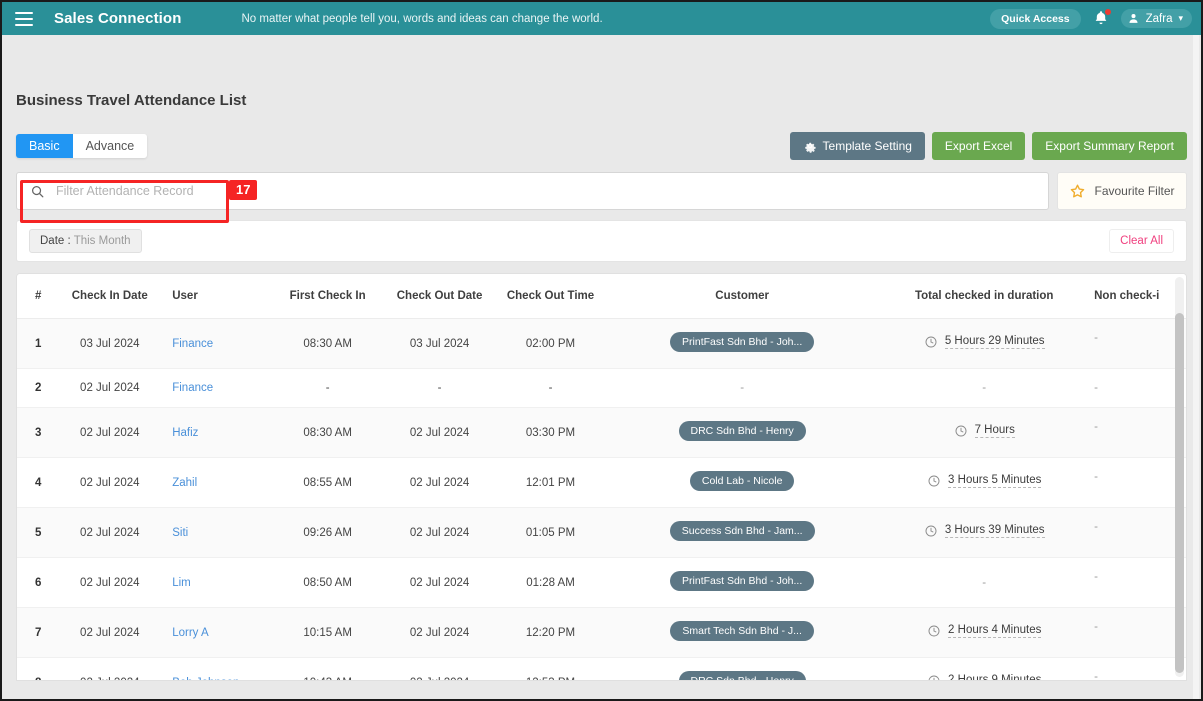 The width and height of the screenshot is (1203, 701). What do you see at coordinates (1156, 18) in the screenshot?
I see `user-menu-button: Zafra ▾` at bounding box center [1156, 18].